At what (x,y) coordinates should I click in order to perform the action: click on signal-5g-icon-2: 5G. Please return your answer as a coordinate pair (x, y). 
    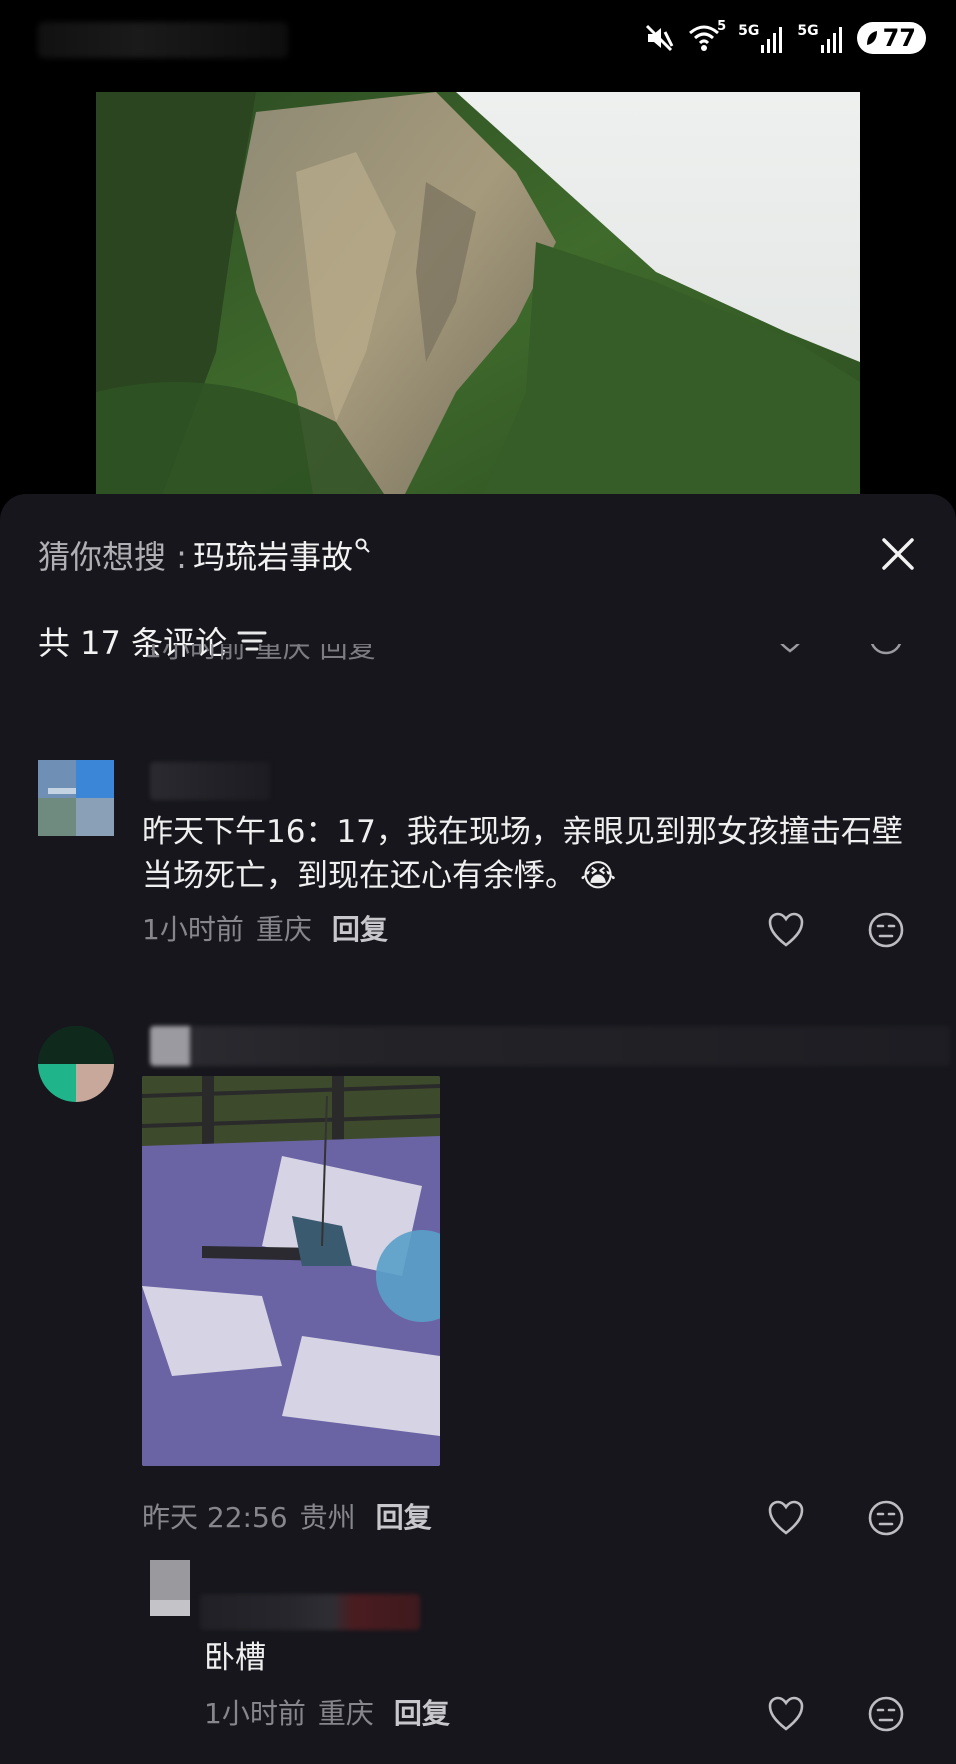
    Looking at the image, I should click on (819, 38).